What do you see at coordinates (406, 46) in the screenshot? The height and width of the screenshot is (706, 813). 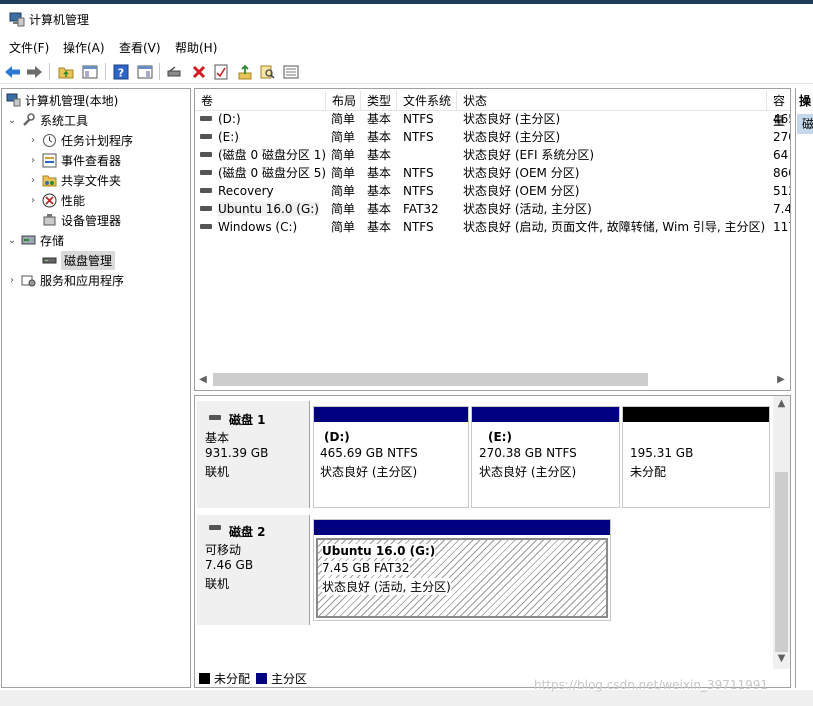 I see `menu-bar: 文件(F) 操作(A) 查看(V) 帮助(H)` at bounding box center [406, 46].